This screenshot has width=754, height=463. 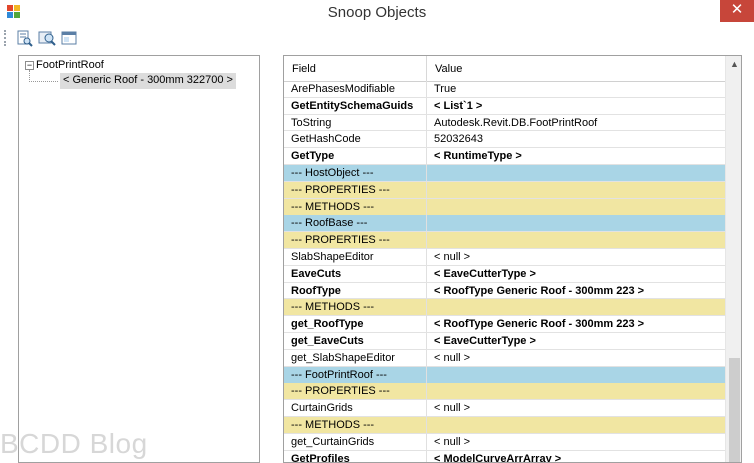 What do you see at coordinates (70, 65) in the screenshot?
I see `tree-root-label: FootPrintRoof` at bounding box center [70, 65].